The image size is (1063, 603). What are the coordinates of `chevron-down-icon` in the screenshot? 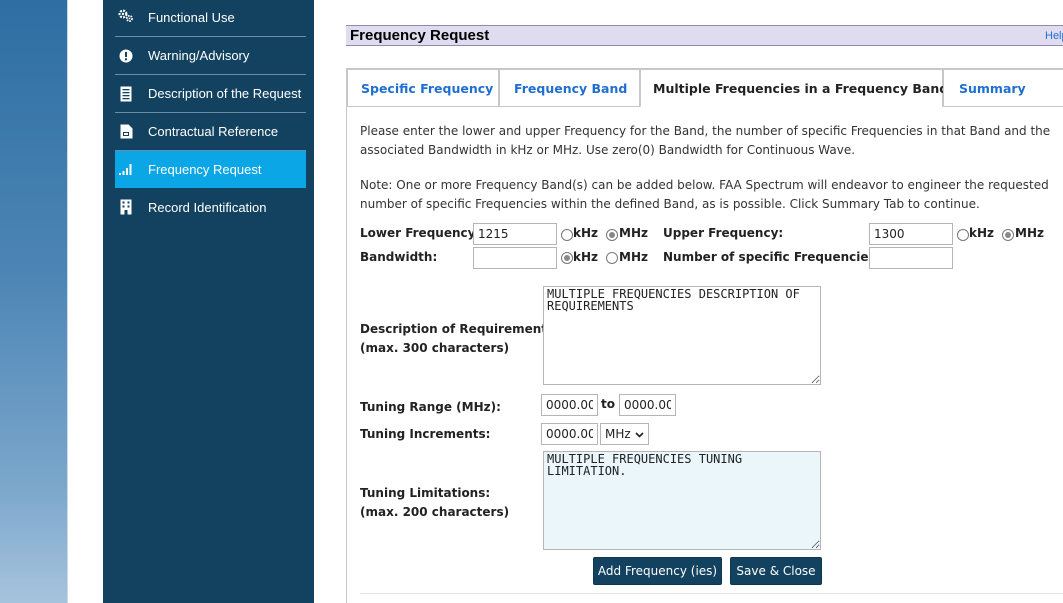 It's located at (639, 434).